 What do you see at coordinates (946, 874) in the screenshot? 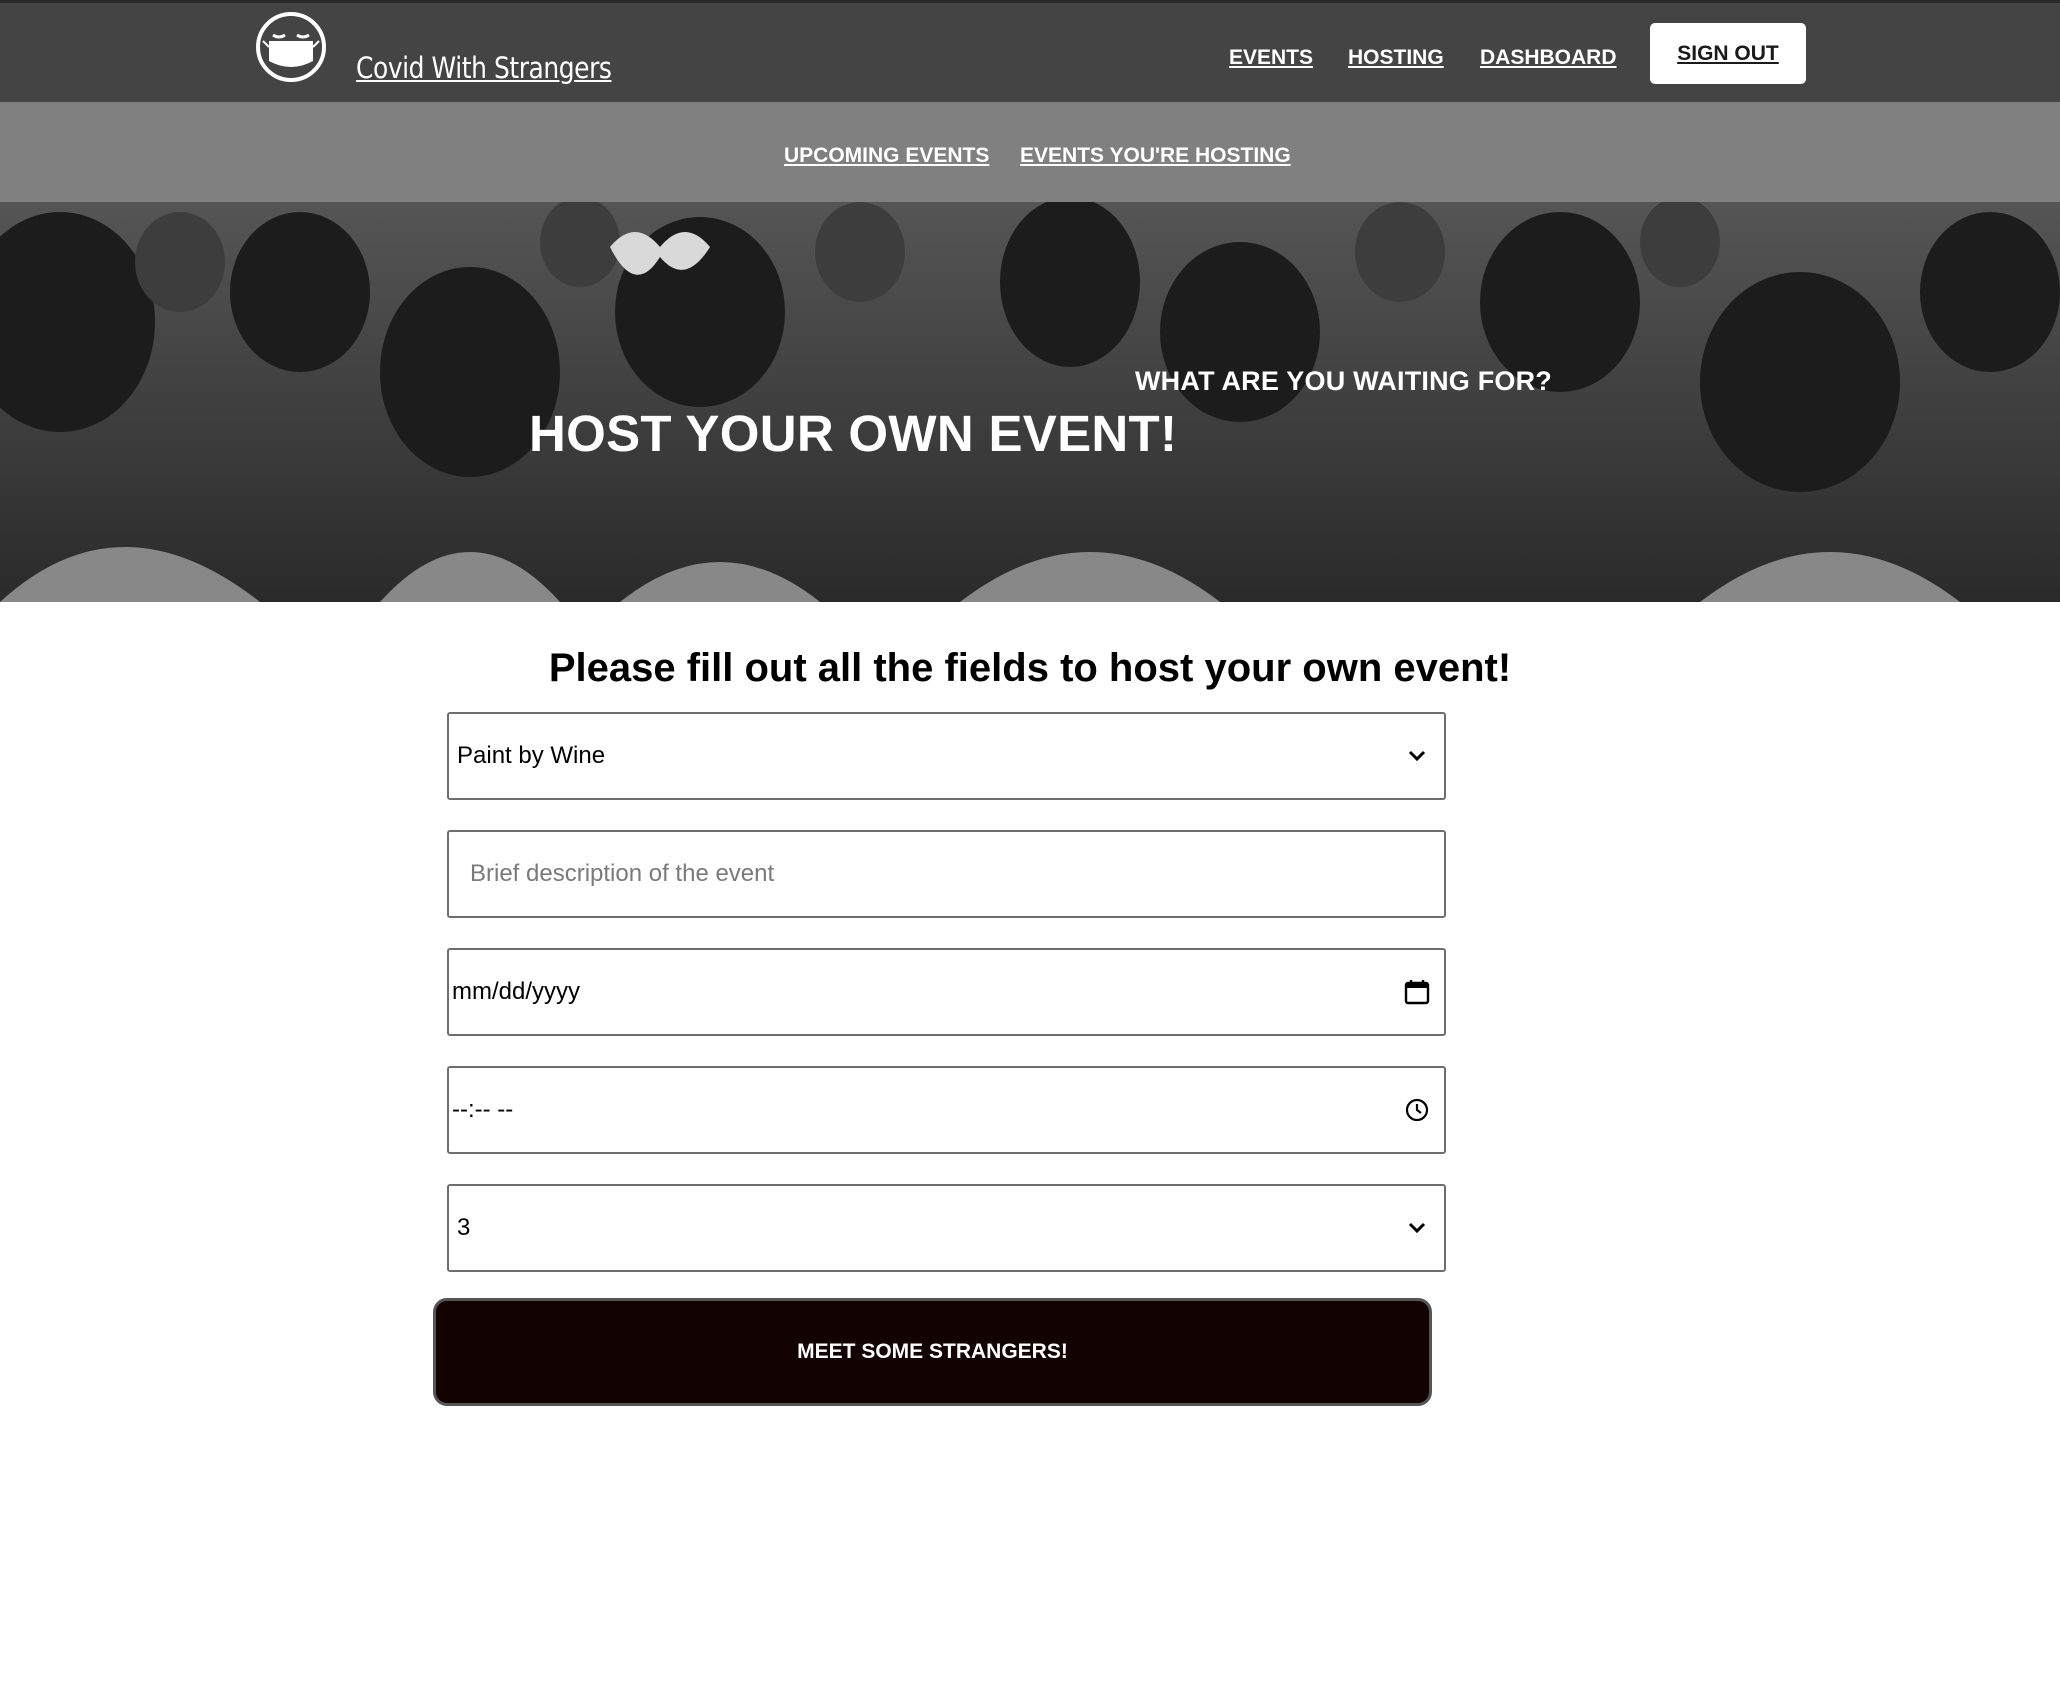
I see `description-input: Brief description of the event` at bounding box center [946, 874].